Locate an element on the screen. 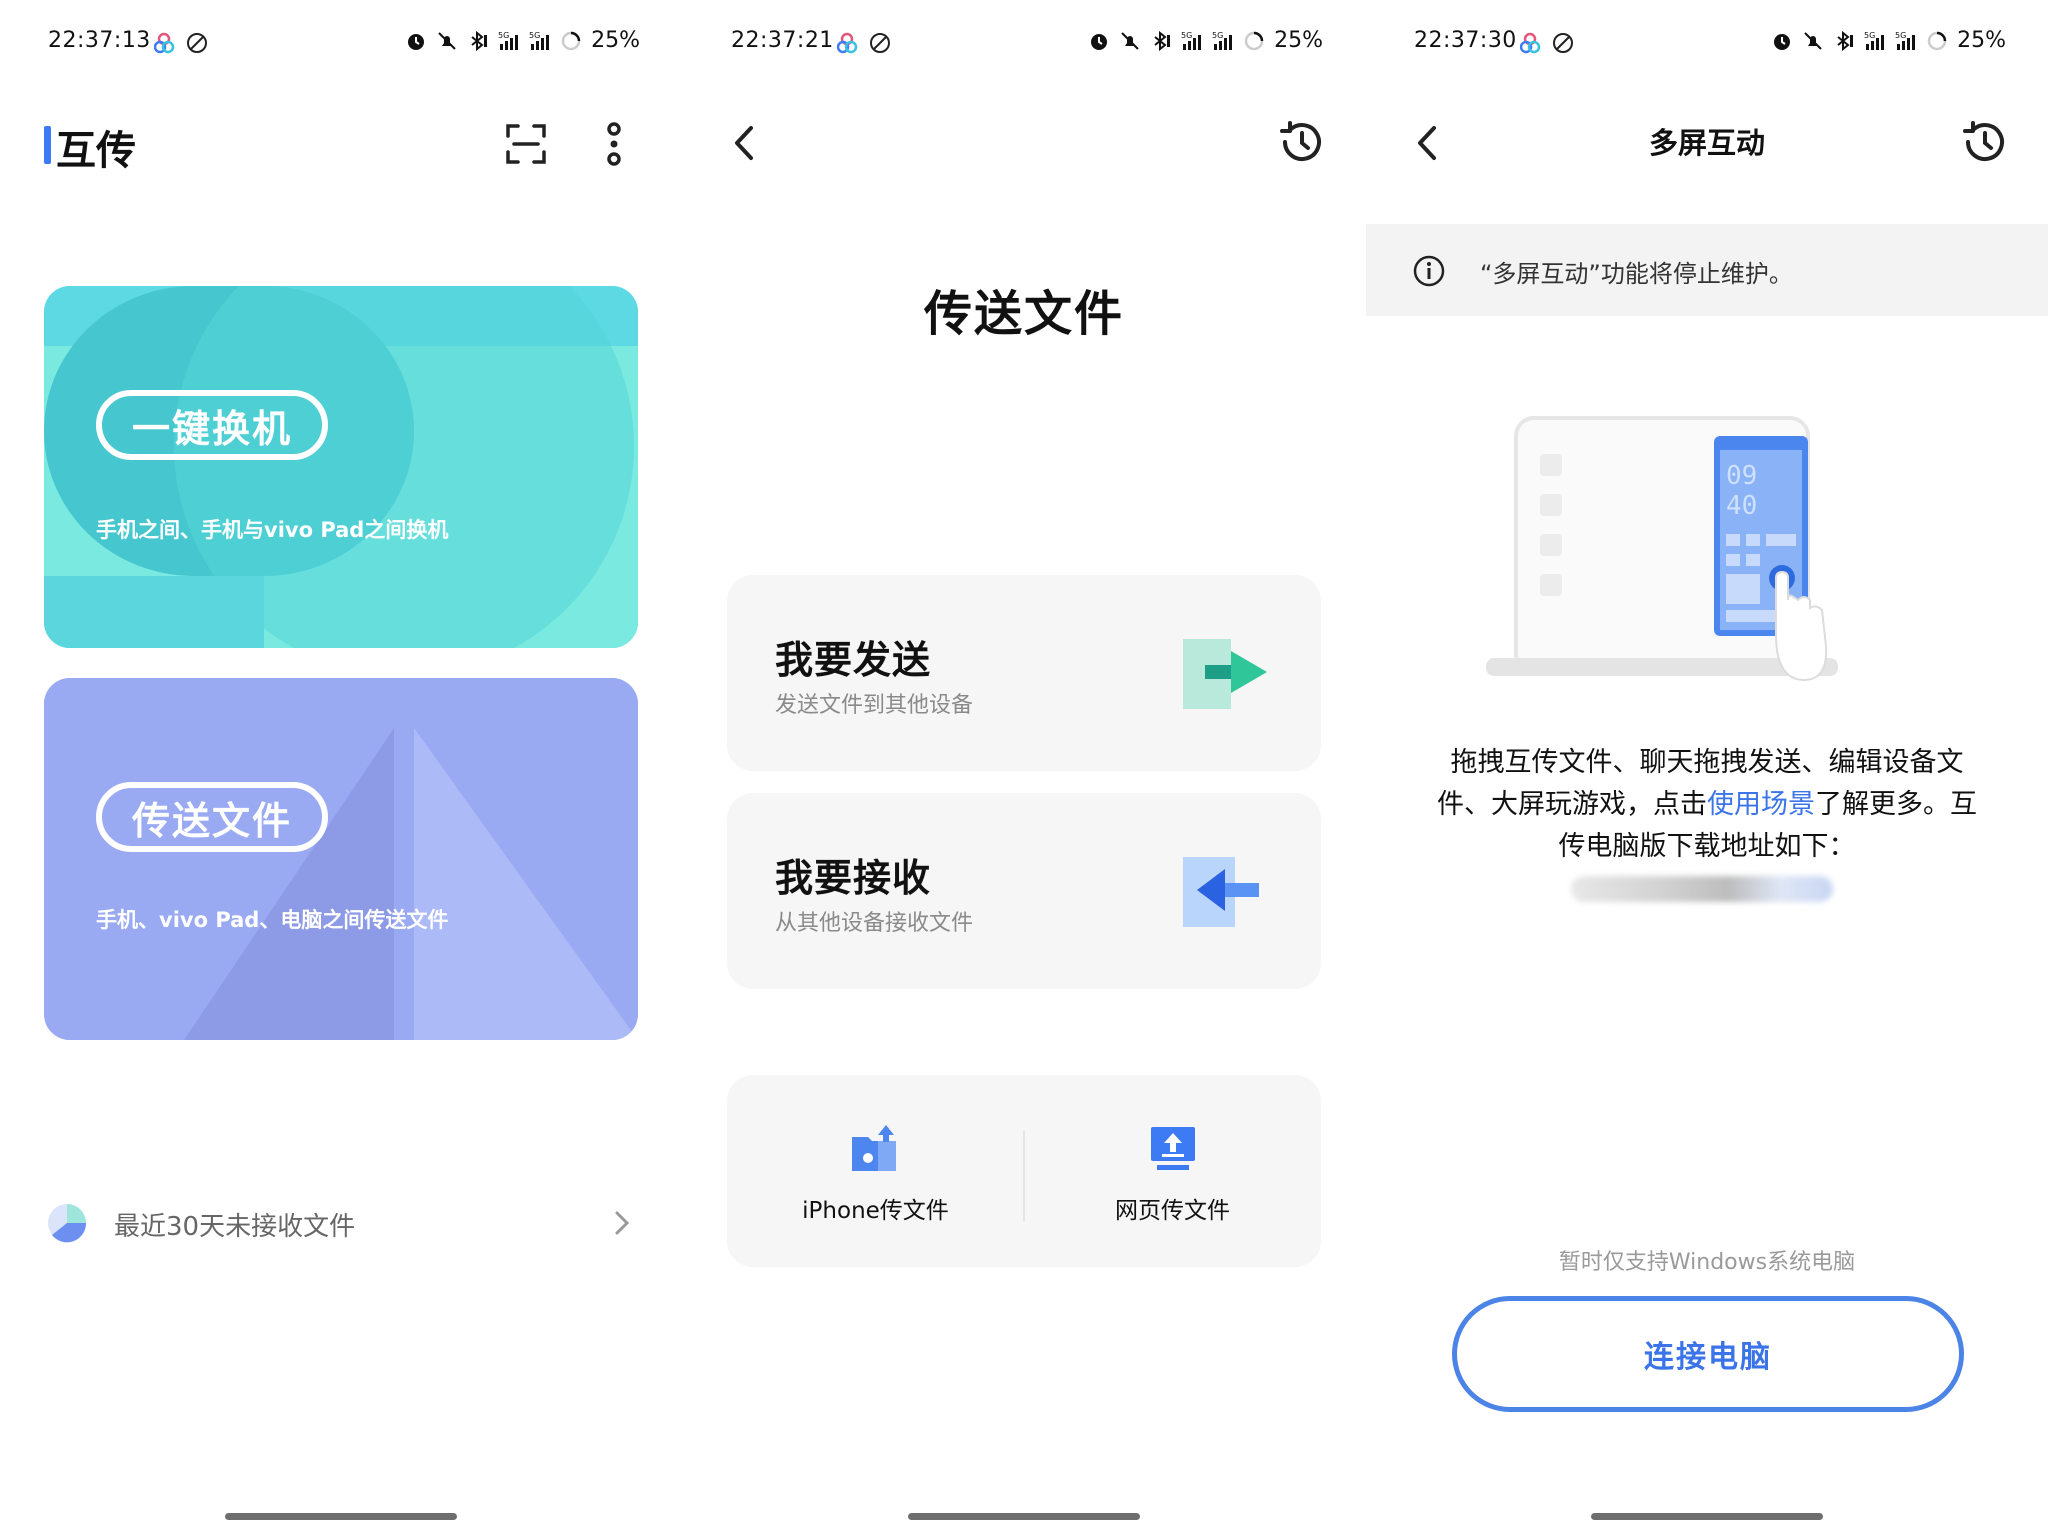 The width and height of the screenshot is (2048, 1536). receive-arrow-icon is located at coordinates (1221, 892).